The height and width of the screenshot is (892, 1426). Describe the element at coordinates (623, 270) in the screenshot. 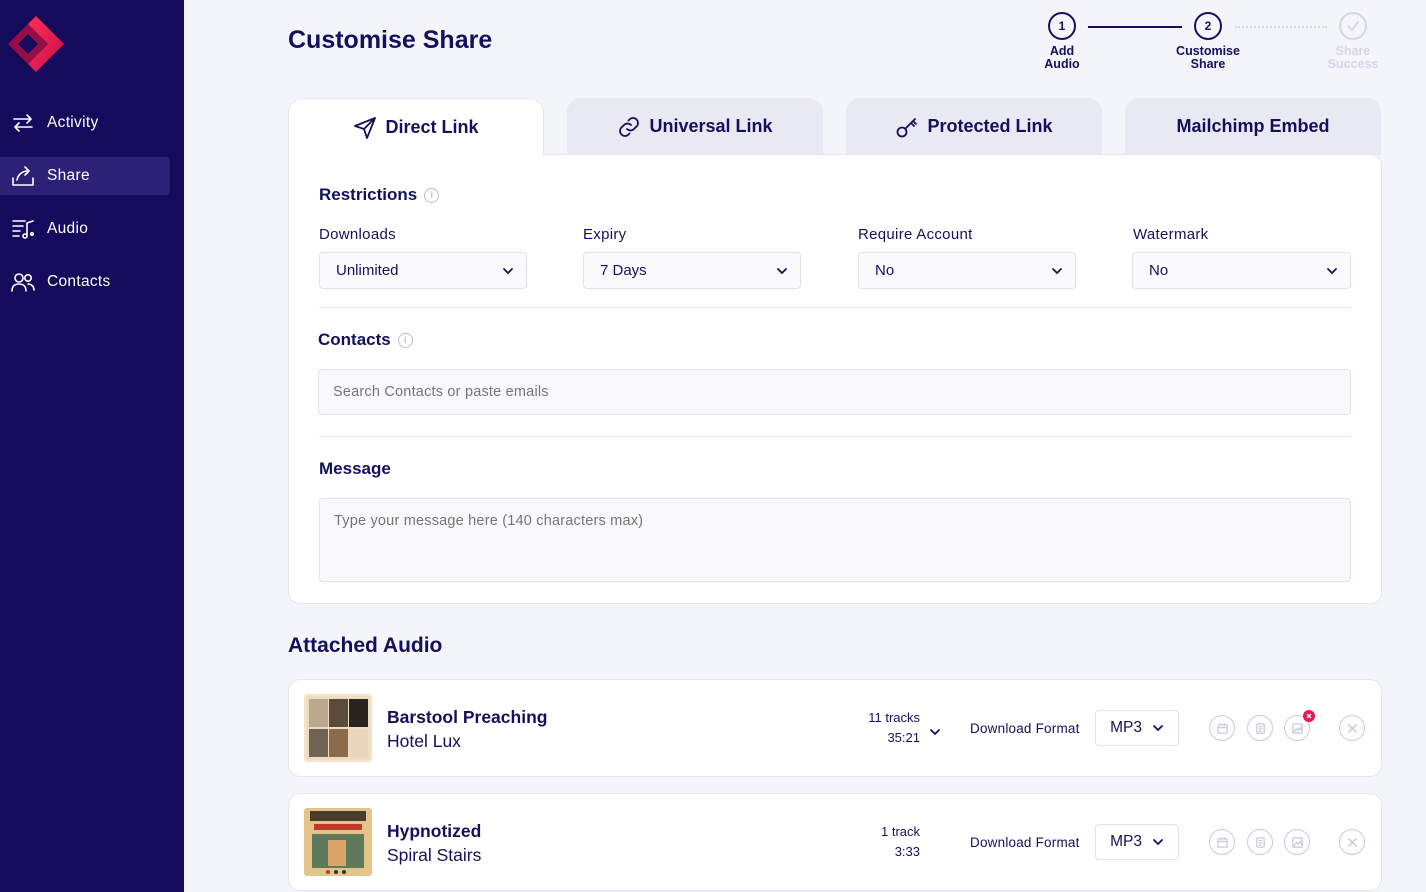

I see `select-value: 7 Days` at that location.